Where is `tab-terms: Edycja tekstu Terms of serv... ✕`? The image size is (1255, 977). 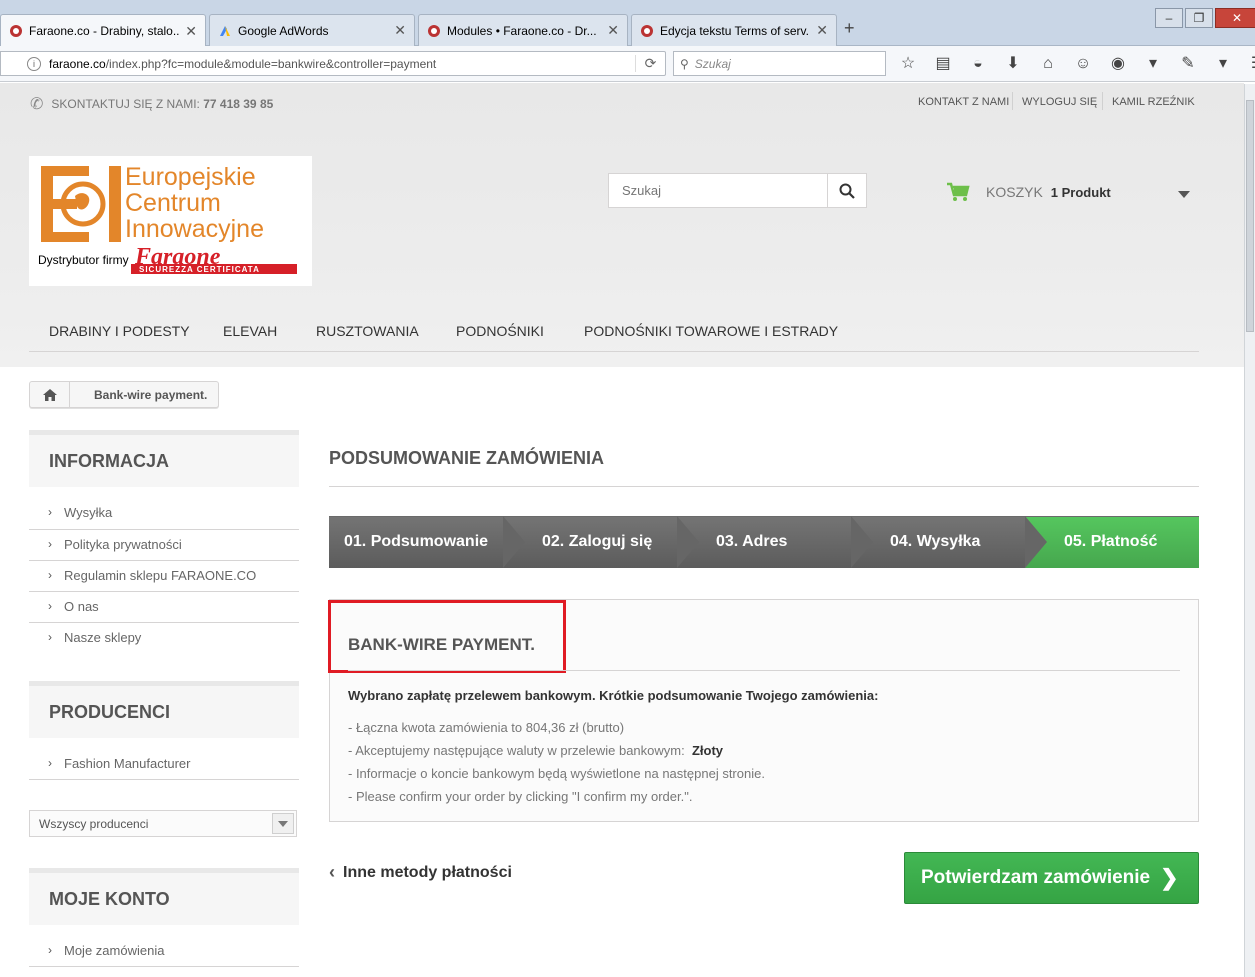 tab-terms: Edycja tekstu Terms of serv... ✕ is located at coordinates (734, 30).